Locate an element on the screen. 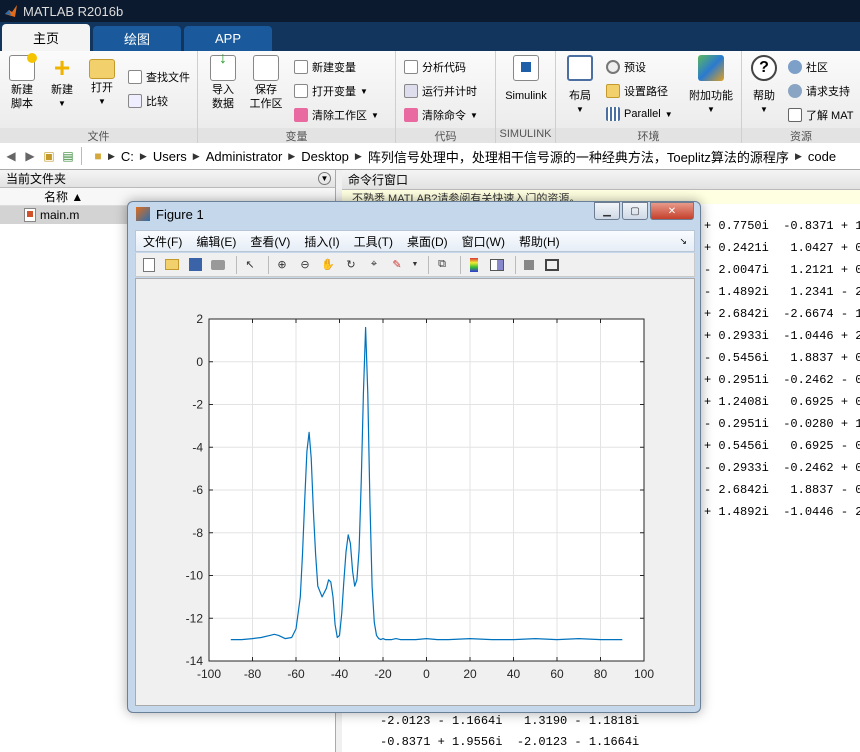  menu-view: 查看(V) is located at coordinates (270, 241).